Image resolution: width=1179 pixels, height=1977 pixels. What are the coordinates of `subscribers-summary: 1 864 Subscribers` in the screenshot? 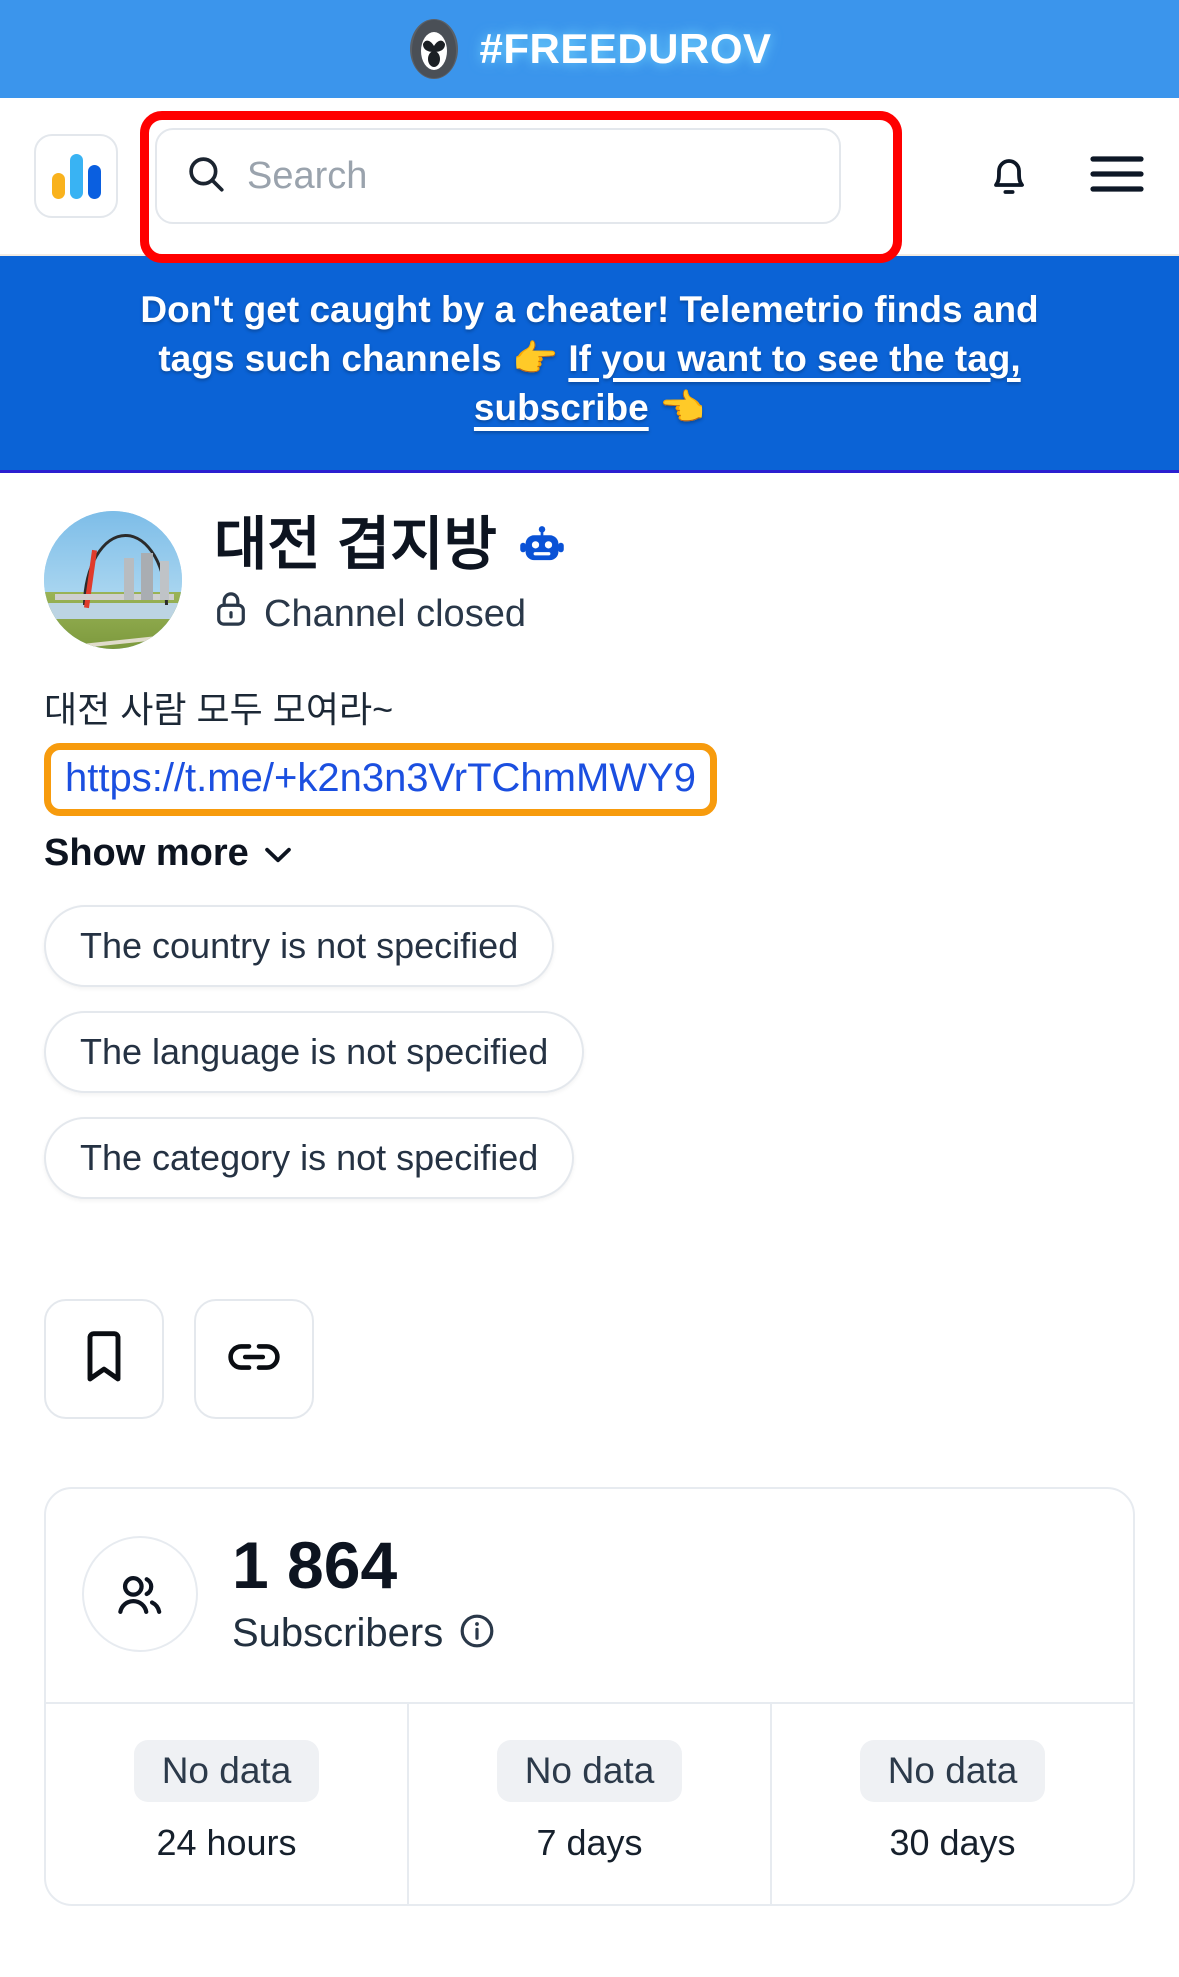 It's located at (589, 1595).